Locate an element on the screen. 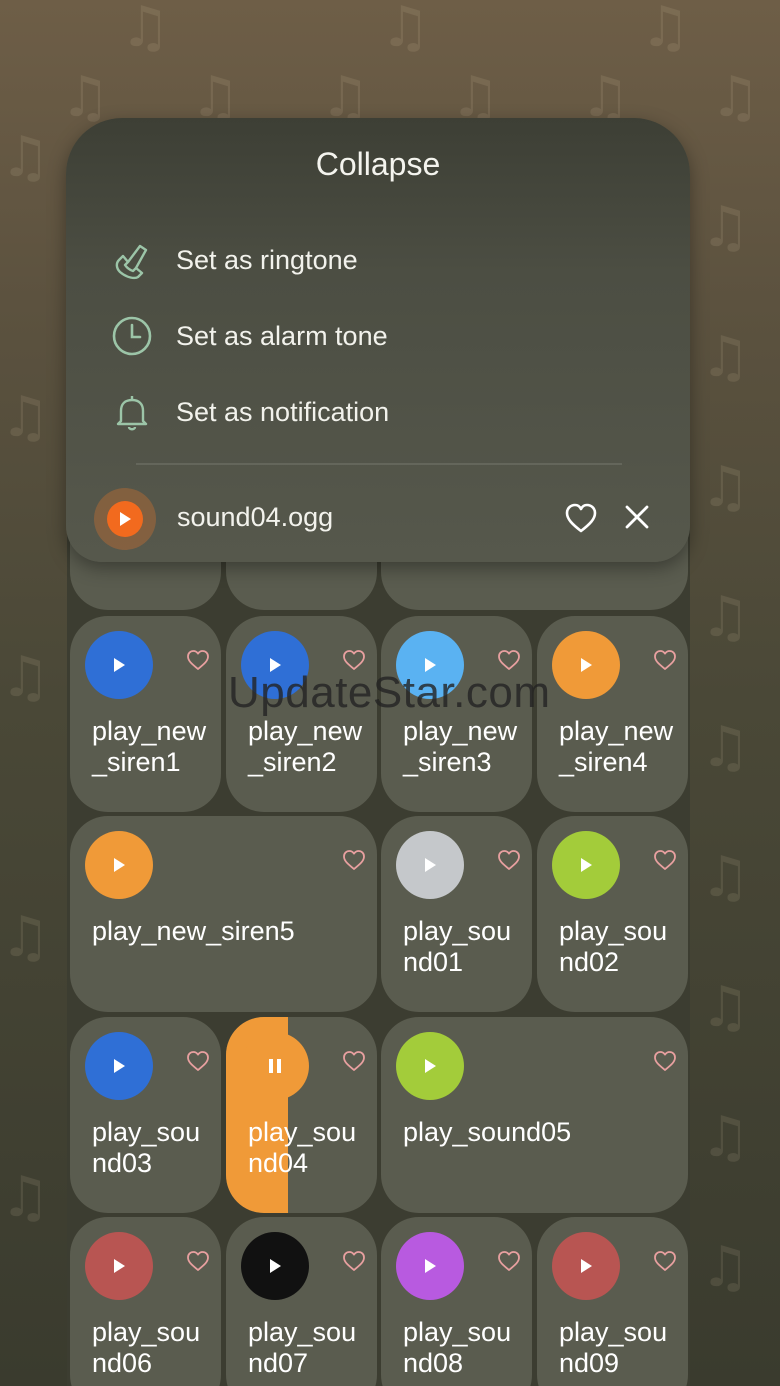 The width and height of the screenshot is (780, 1386). clock-icon is located at coordinates (132, 336).